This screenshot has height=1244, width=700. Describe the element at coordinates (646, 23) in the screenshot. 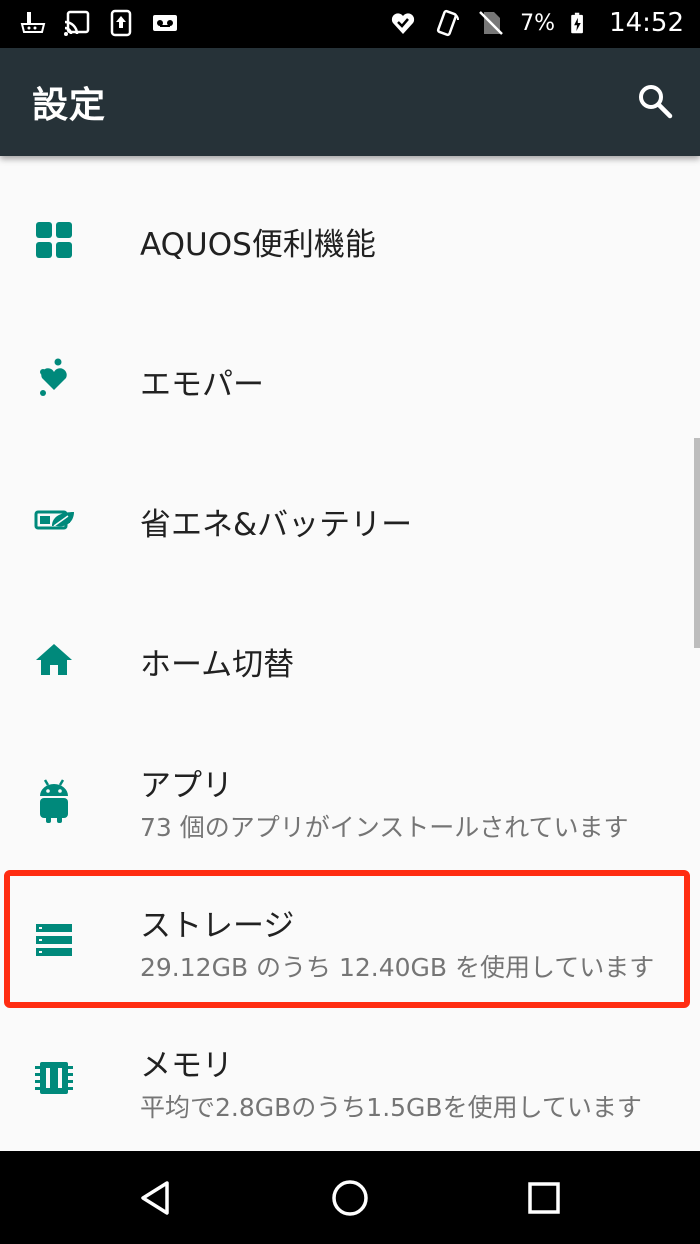

I see `clock: 14:52` at that location.